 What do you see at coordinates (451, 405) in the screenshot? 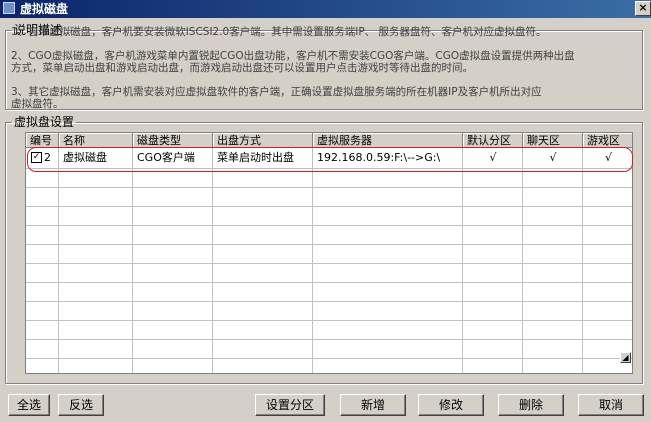
I see `edit-button: 修改` at bounding box center [451, 405].